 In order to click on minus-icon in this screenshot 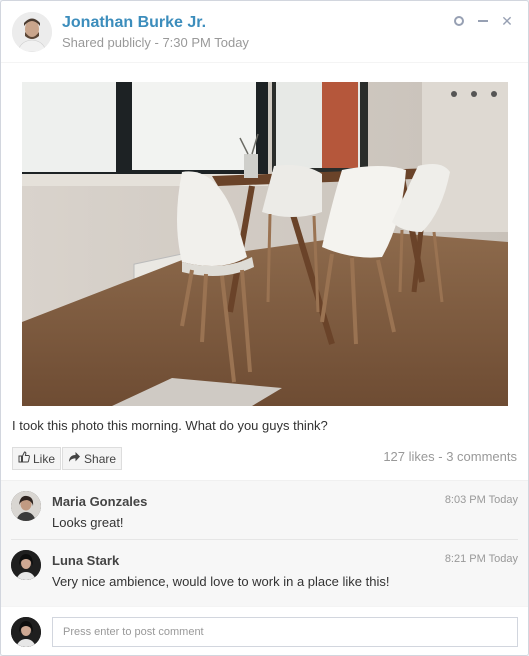, I will do `click(483, 21)`.